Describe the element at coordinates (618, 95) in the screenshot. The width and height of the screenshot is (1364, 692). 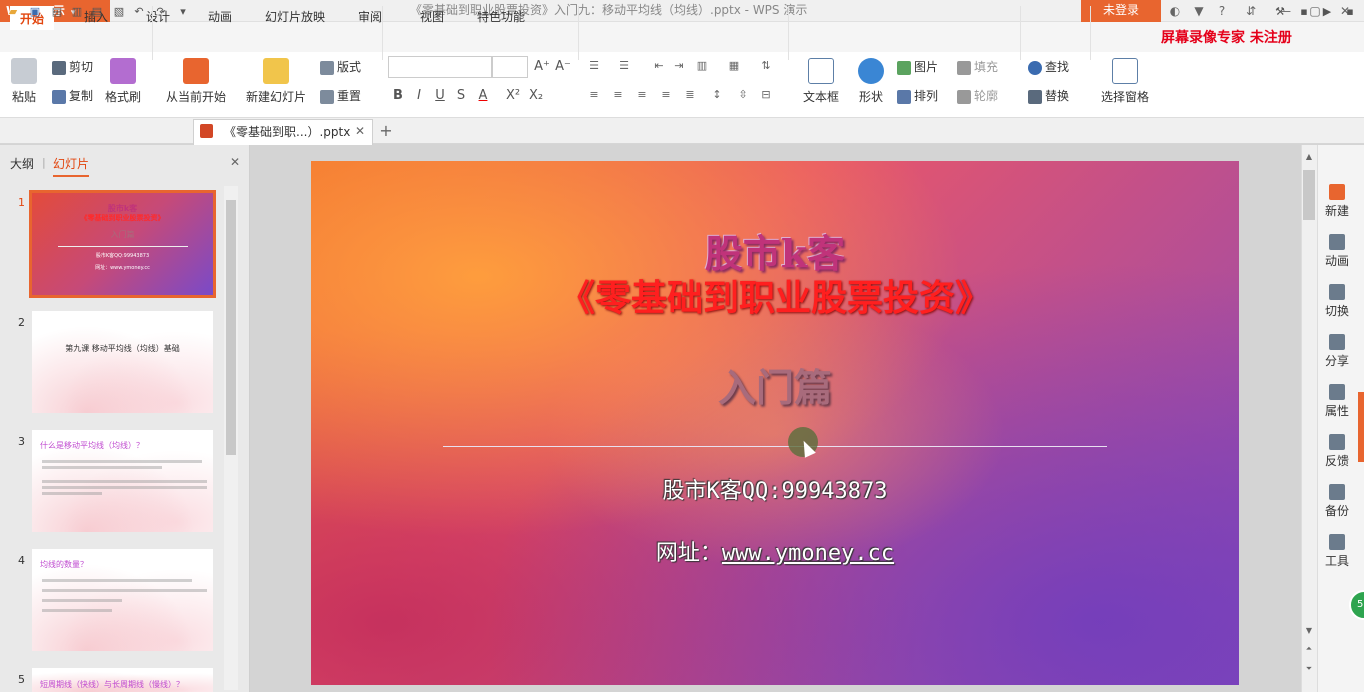
I see `align-center-icon: ≡` at that location.